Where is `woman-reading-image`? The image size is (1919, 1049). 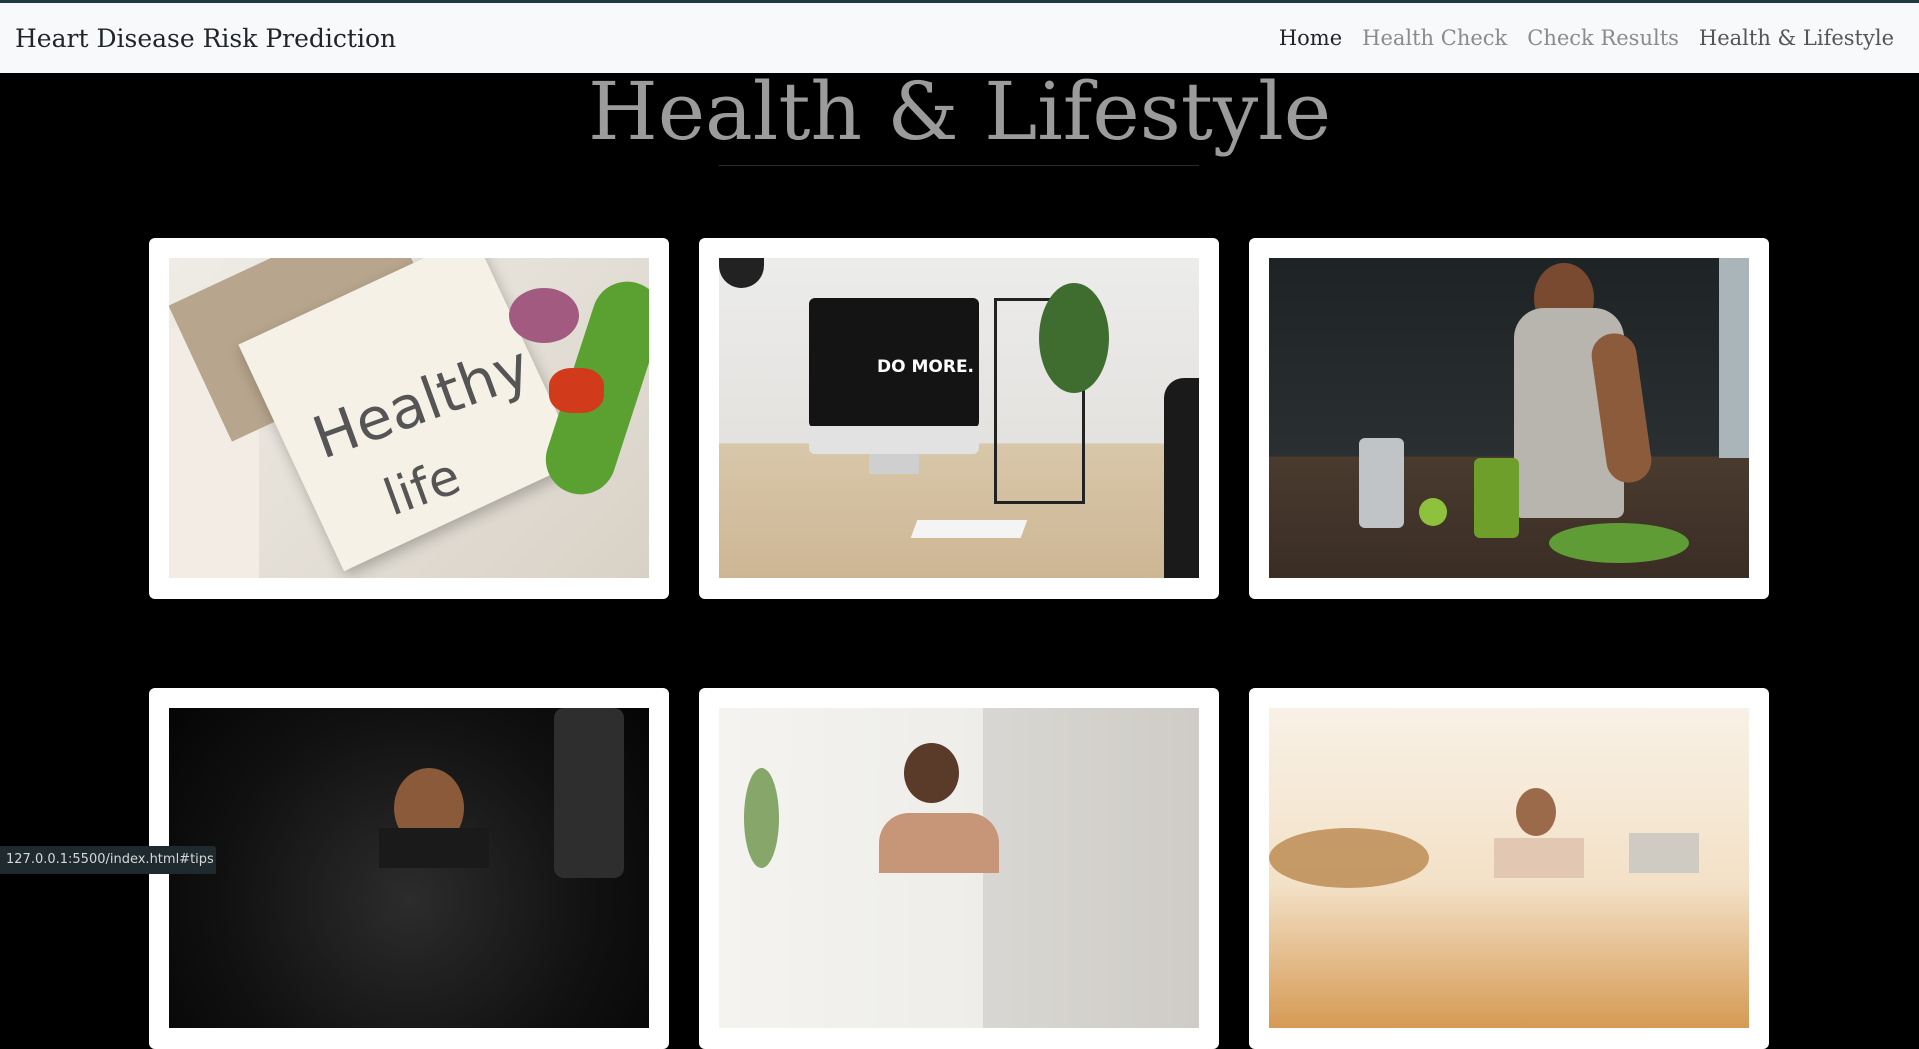
woman-reading-image is located at coordinates (959, 868).